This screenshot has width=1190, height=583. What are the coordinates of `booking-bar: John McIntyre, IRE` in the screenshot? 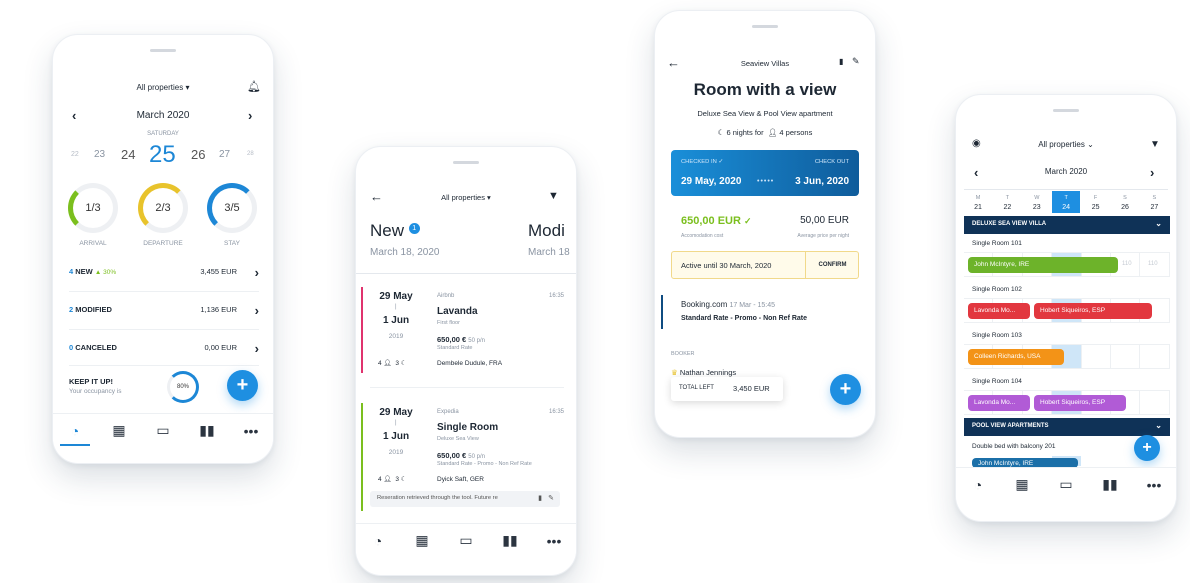 It's located at (1043, 265).